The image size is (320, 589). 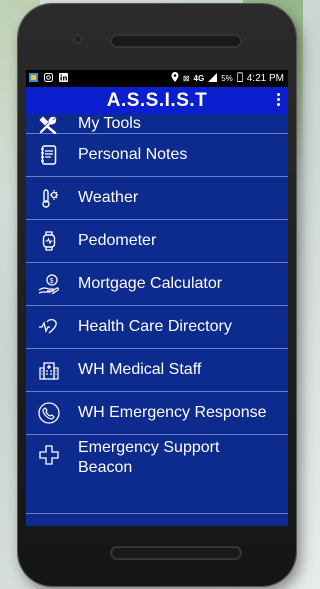 What do you see at coordinates (49, 125) in the screenshot?
I see `tools-icon` at bounding box center [49, 125].